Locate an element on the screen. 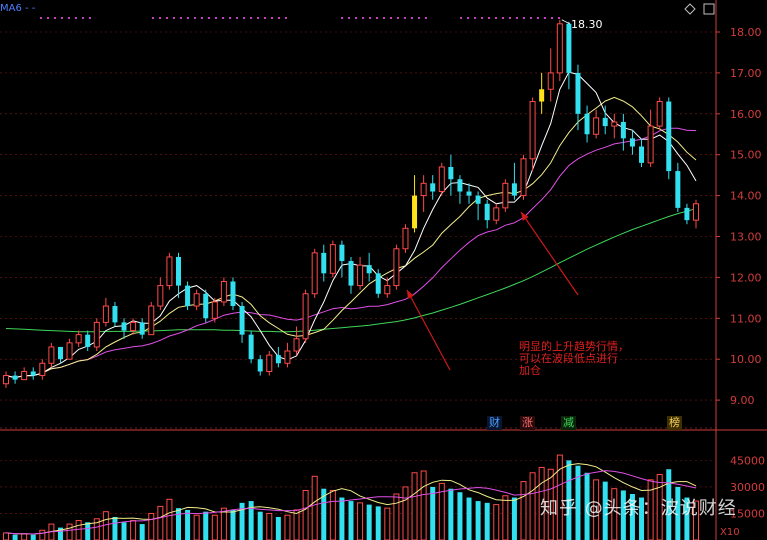 The image size is (767, 540). annotation-text: 明显的上升趋势行情， 可以在波段低点进行 加仓 is located at coordinates (574, 359).